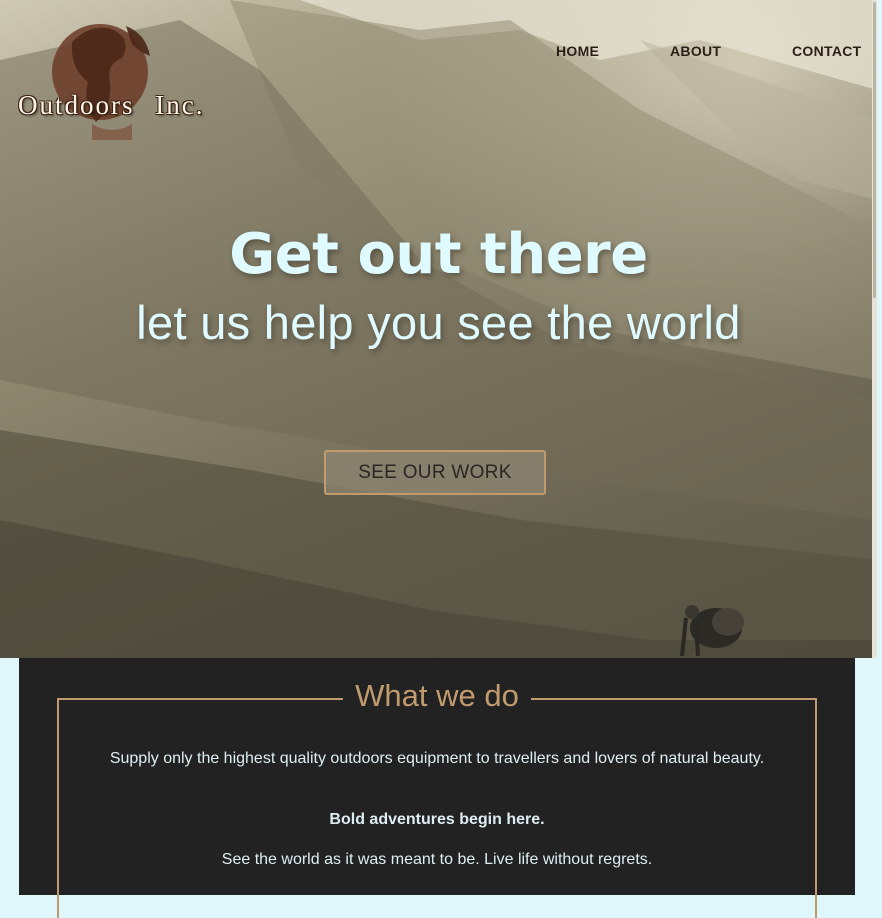 This screenshot has height=918, width=882. I want to click on section-title-wrap: What we do, so click(437, 696).